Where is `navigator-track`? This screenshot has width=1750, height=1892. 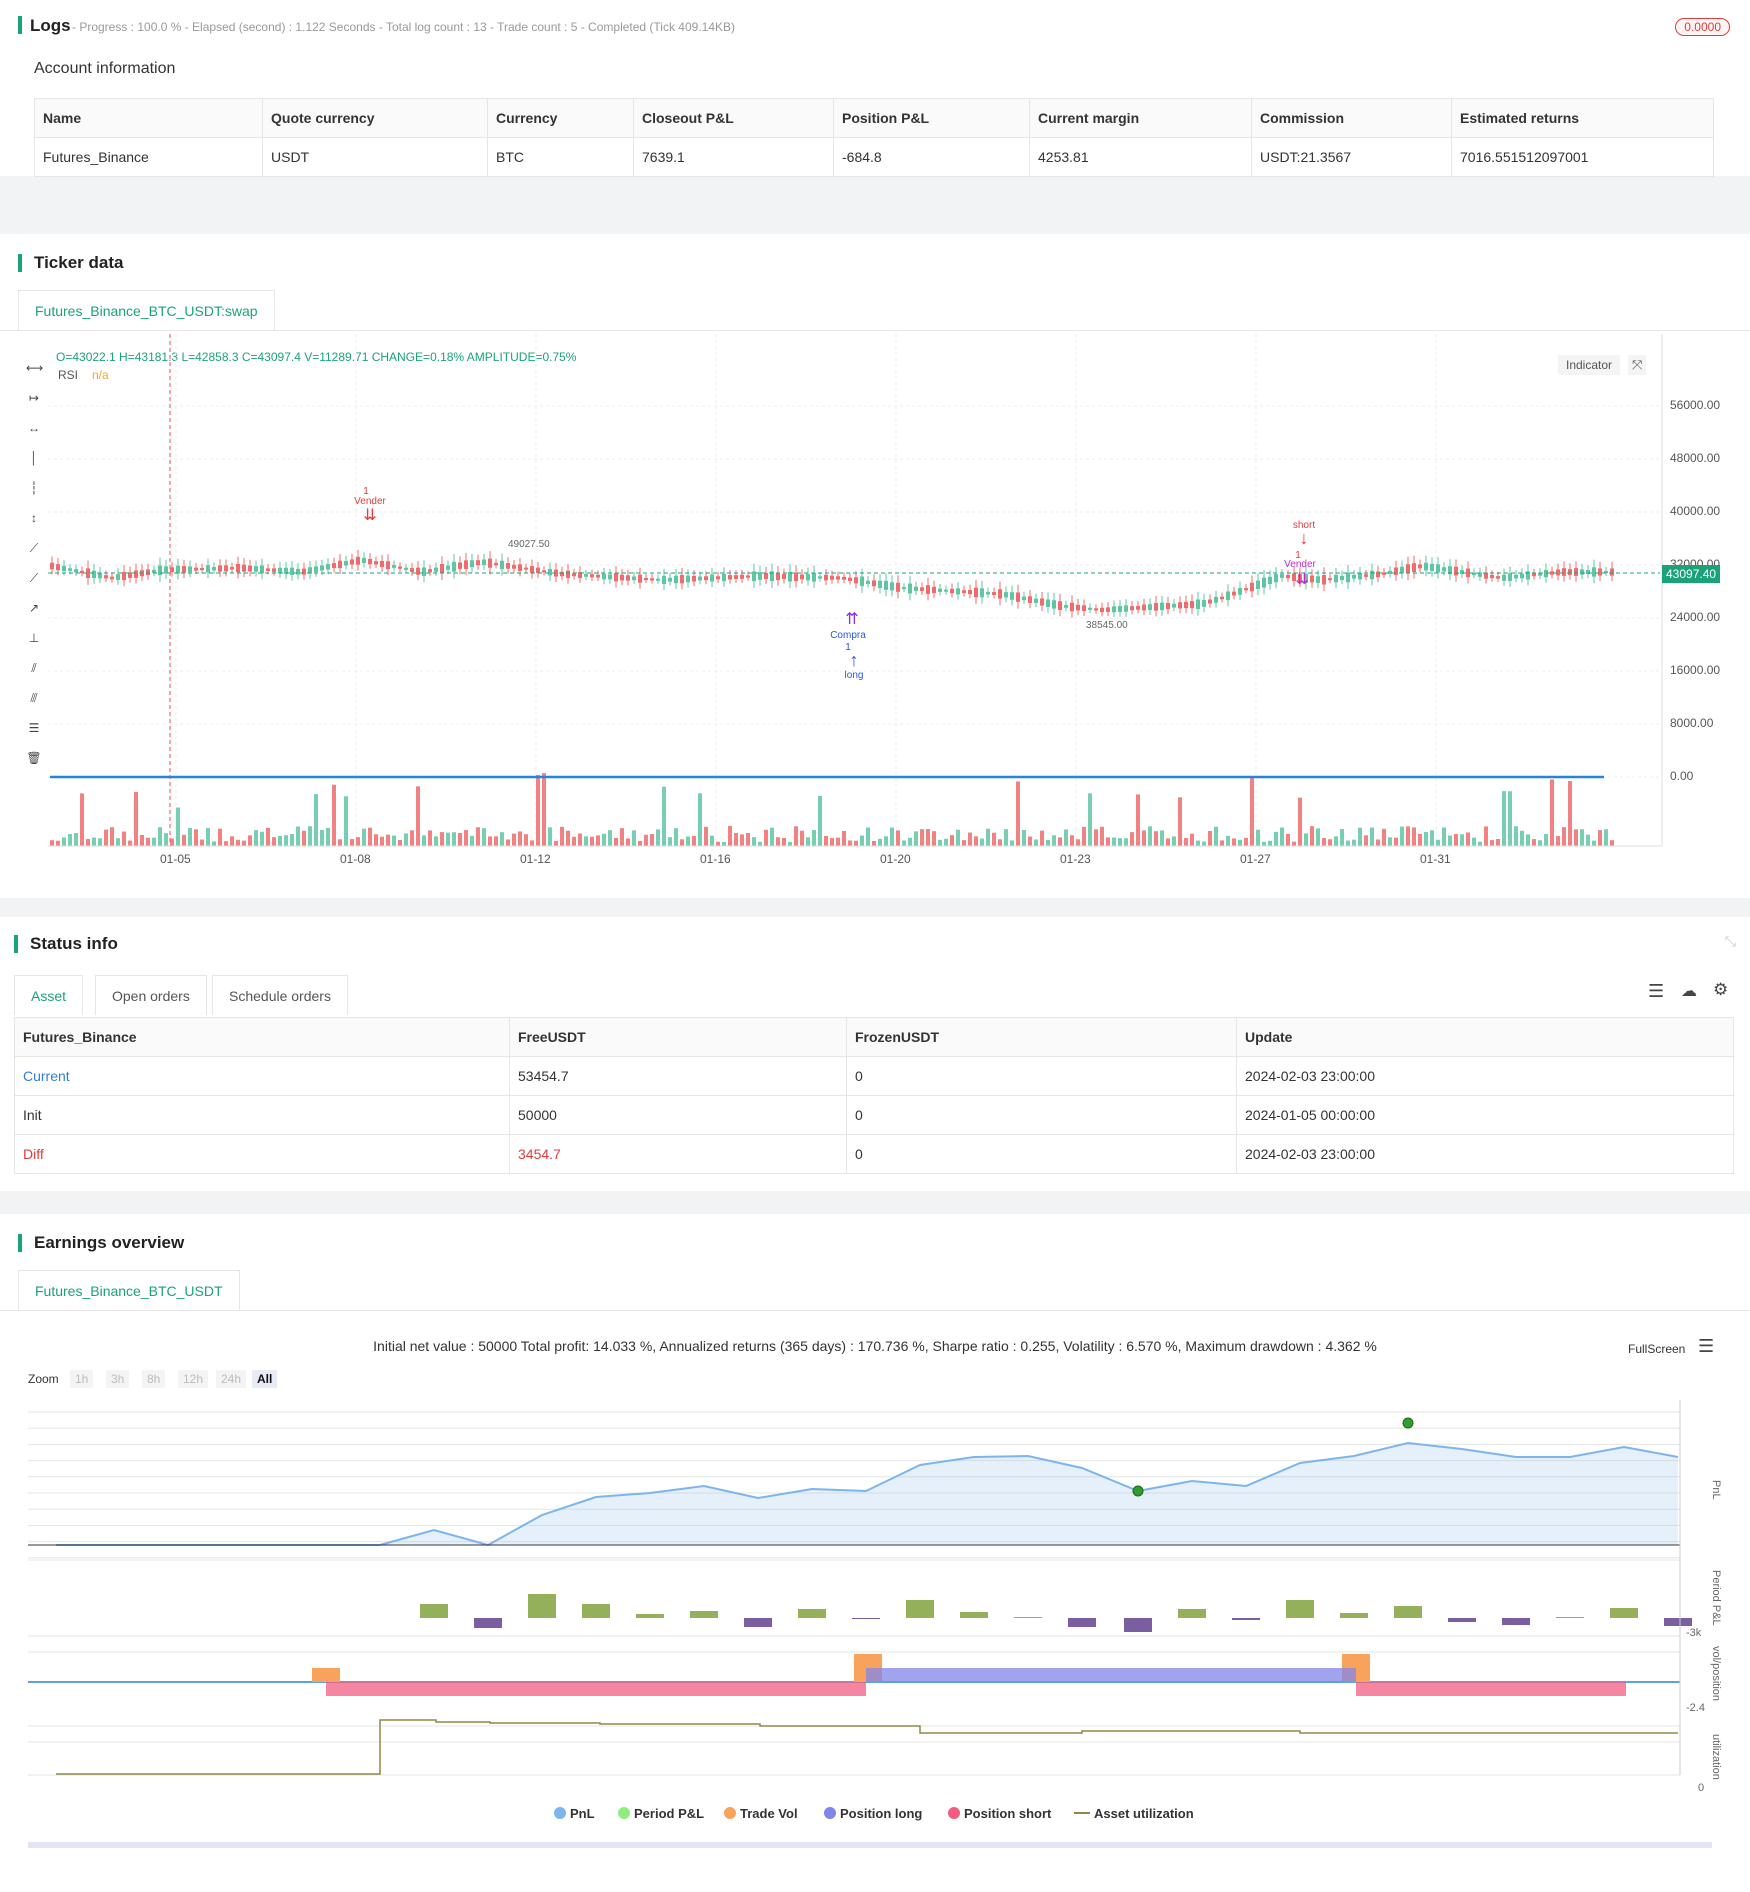
navigator-track is located at coordinates (870, 1845).